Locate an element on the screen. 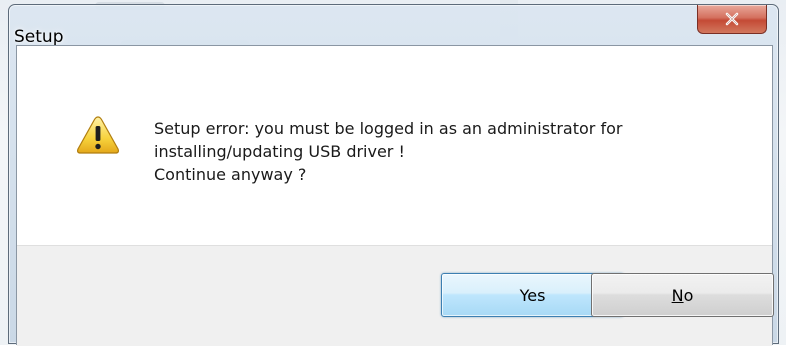 This screenshot has width=786, height=346. no-button-mnemonic: N is located at coordinates (677, 295).